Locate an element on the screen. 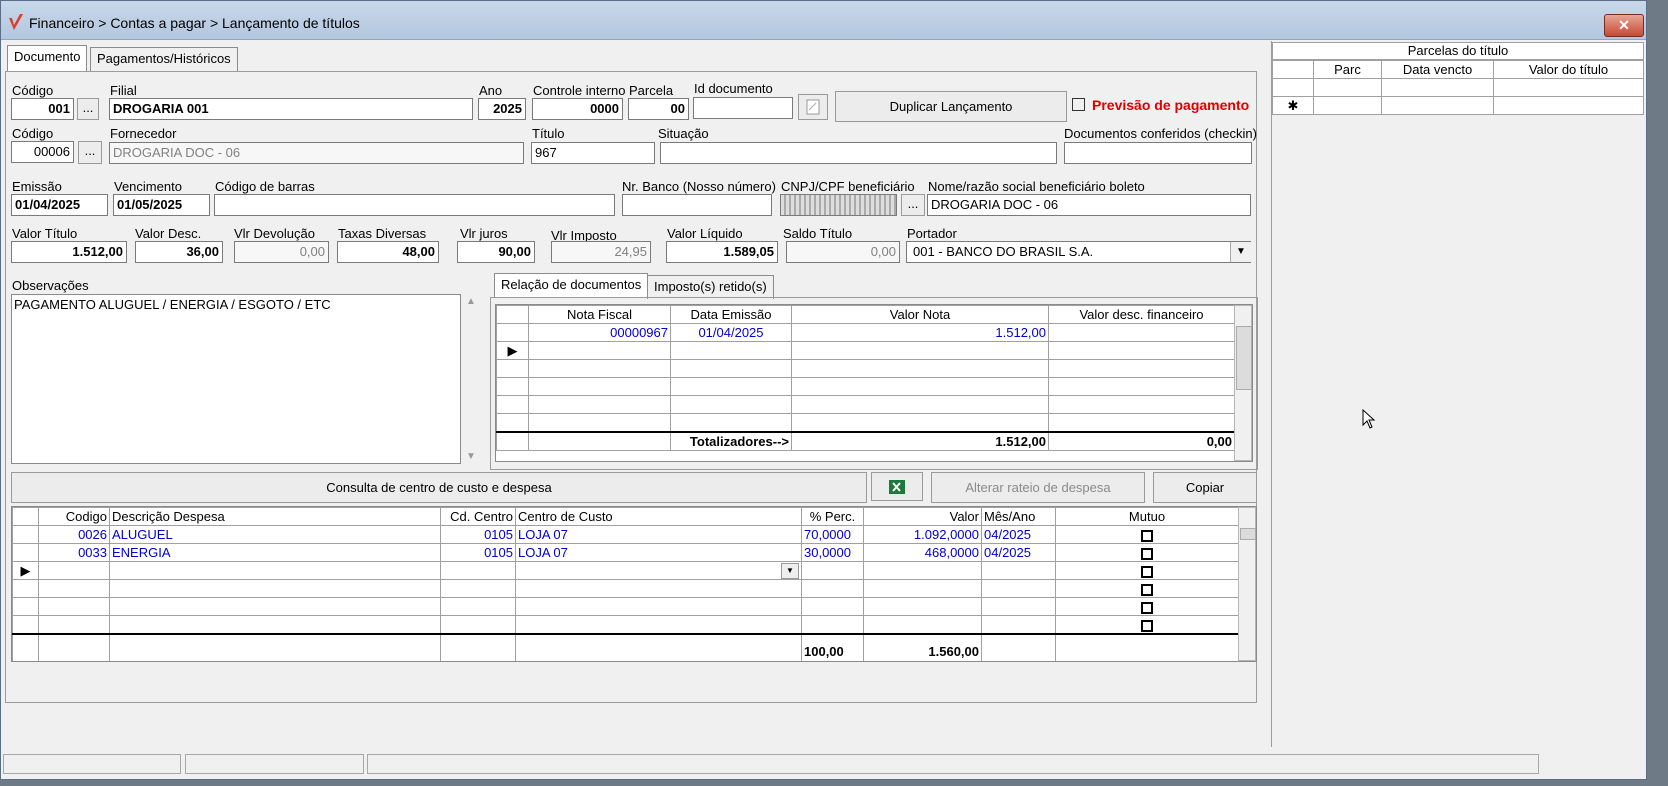 This screenshot has height=786, width=1668. tab-impostos-retidos: Imposto(s) retido(s) is located at coordinates (710, 287).